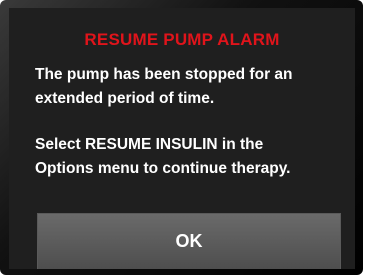 The height and width of the screenshot is (275, 367). I want to click on alarm-title: RESUME PUMP ALARM, so click(182, 39).